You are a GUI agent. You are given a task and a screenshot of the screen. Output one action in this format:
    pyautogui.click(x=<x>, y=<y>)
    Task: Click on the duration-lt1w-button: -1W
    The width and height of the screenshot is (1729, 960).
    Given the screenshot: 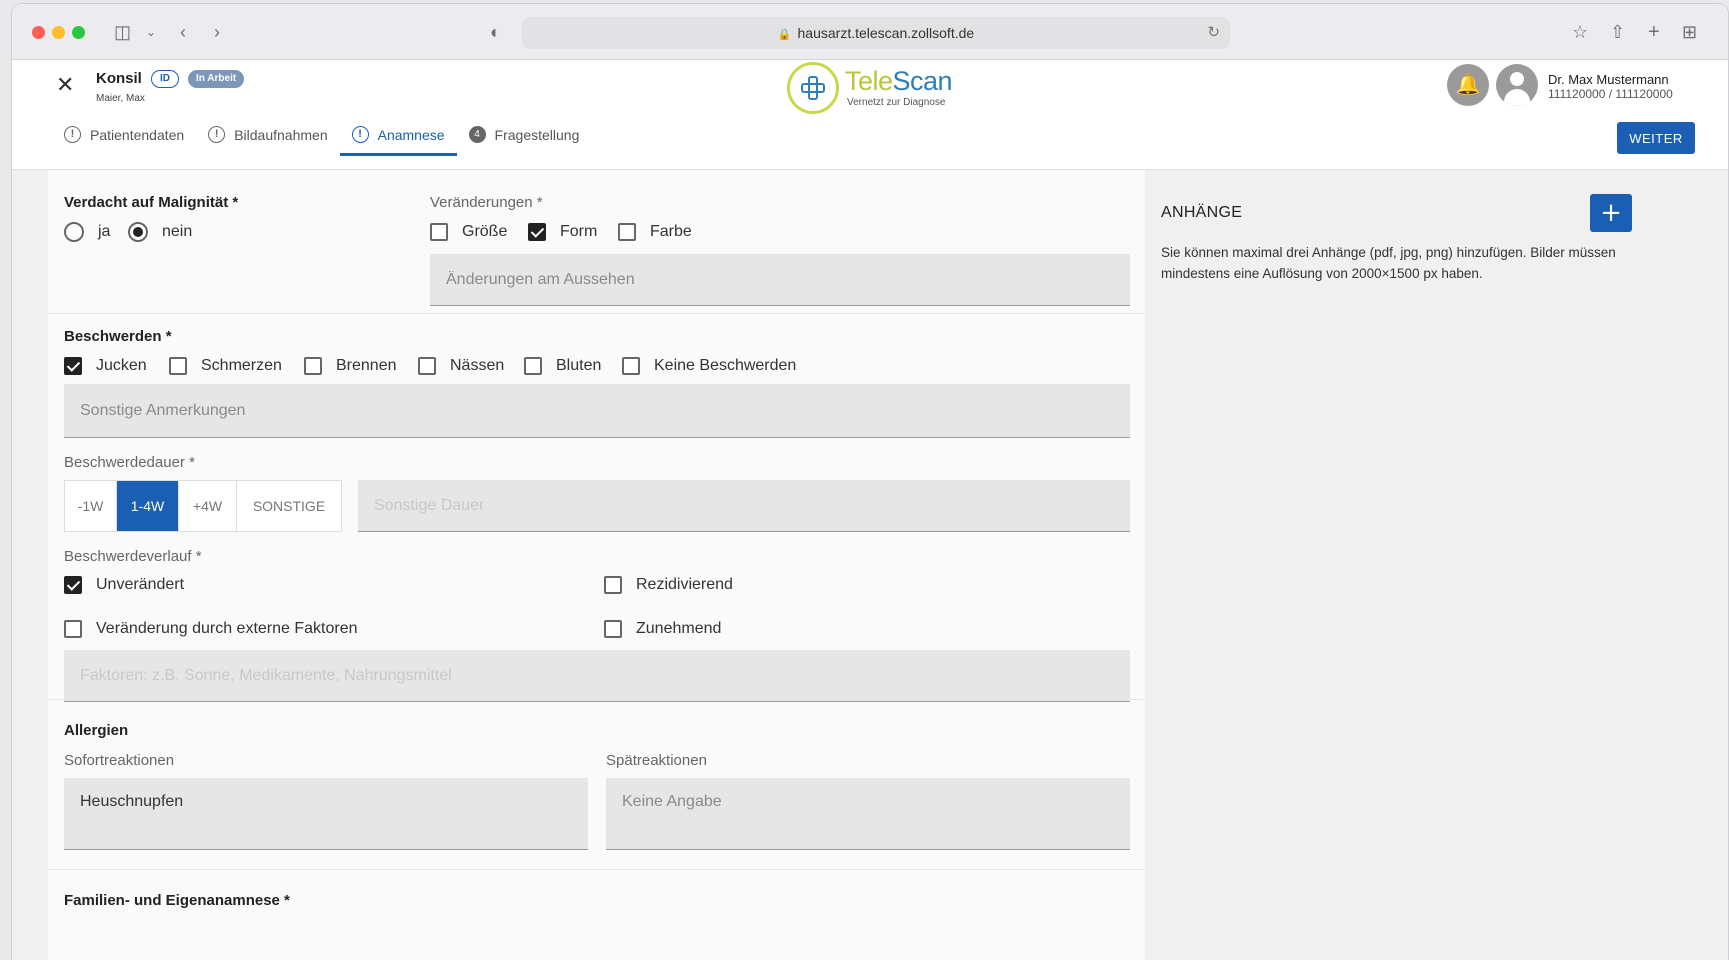 What is the action you would take?
    pyautogui.click(x=91, y=506)
    